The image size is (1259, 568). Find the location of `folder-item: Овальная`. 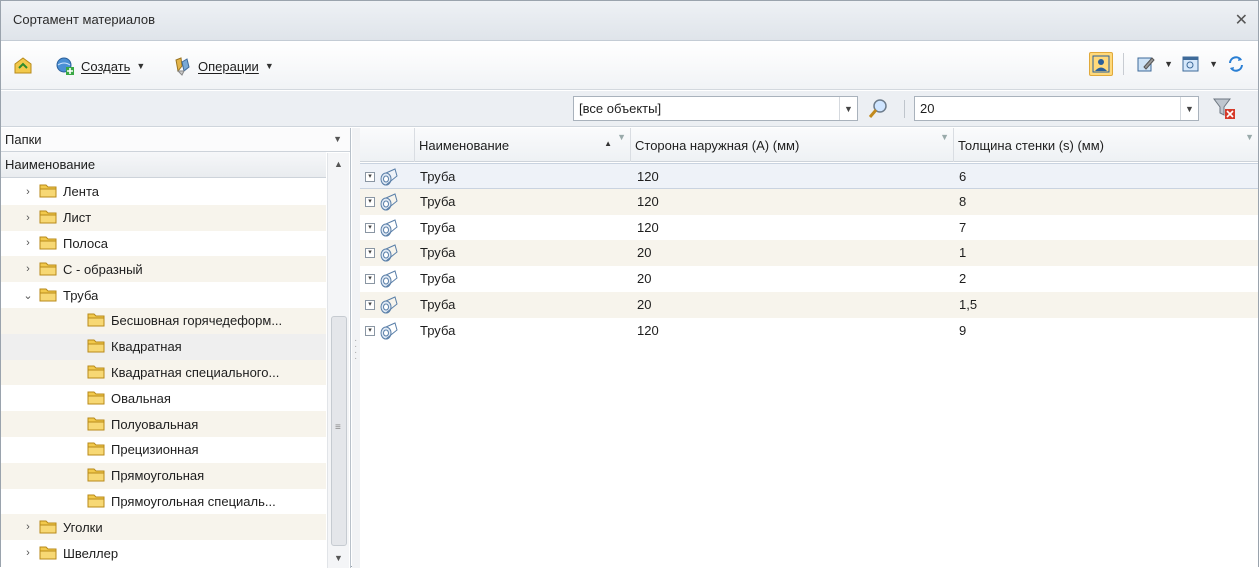

folder-item: Овальная is located at coordinates (163, 398).